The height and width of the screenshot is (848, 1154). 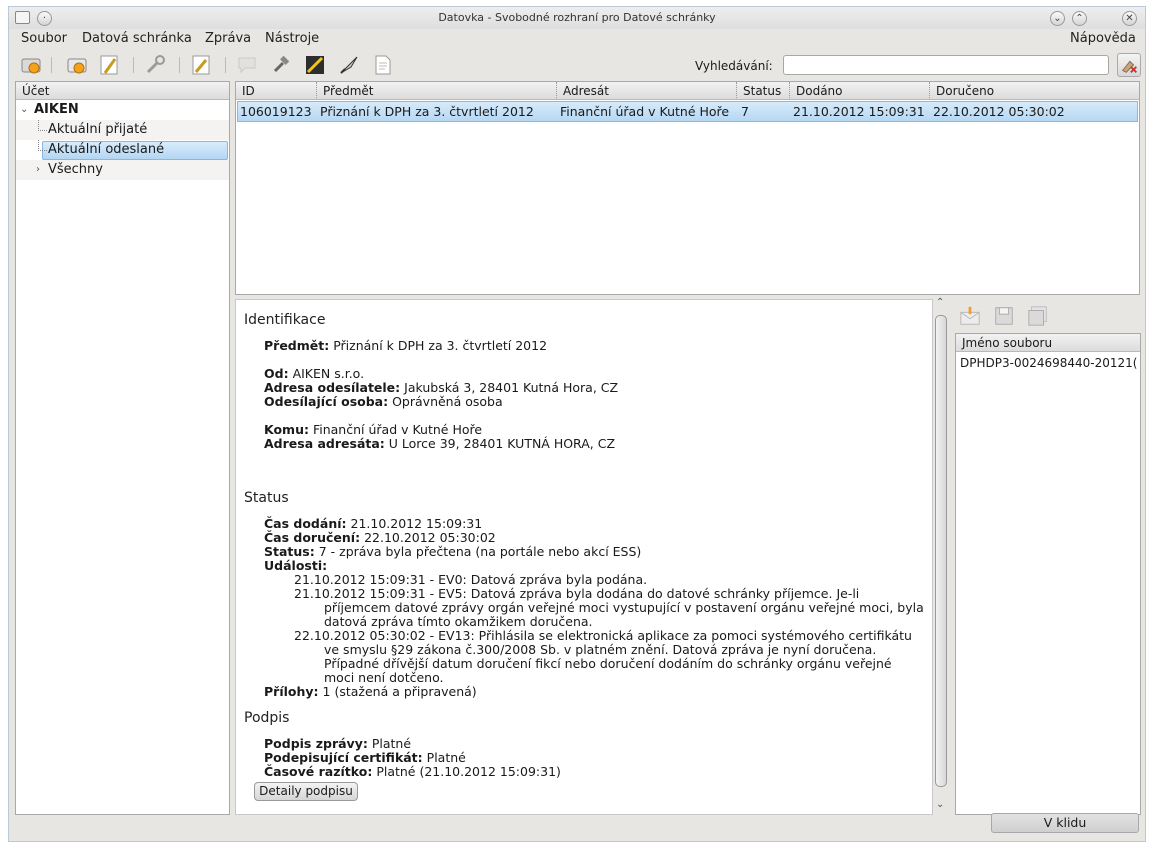 I want to click on search-label: Vyhledávání:, so click(x=734, y=66).